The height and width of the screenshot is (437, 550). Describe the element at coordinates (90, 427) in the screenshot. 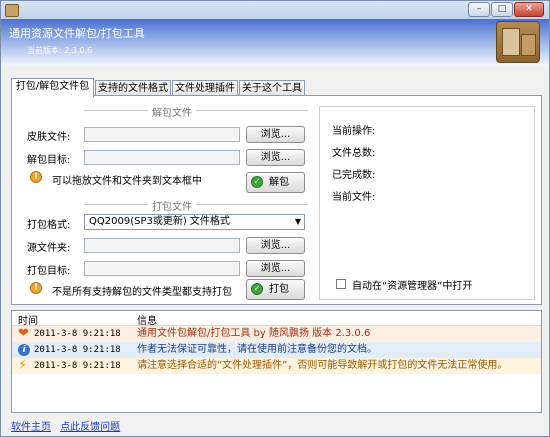

I see `feedback-link: 点此反馈问题` at that location.